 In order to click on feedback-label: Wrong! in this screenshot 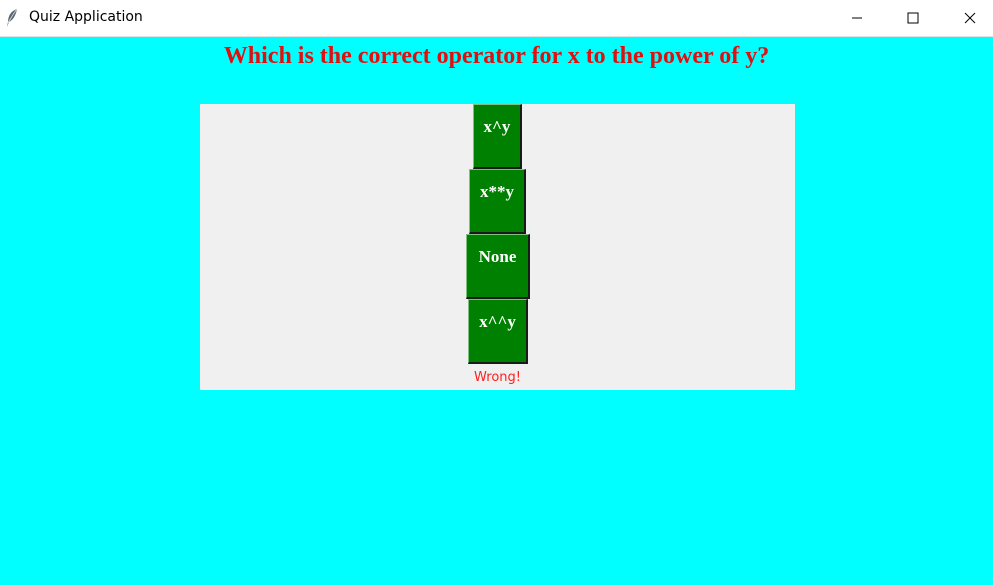, I will do `click(497, 377)`.